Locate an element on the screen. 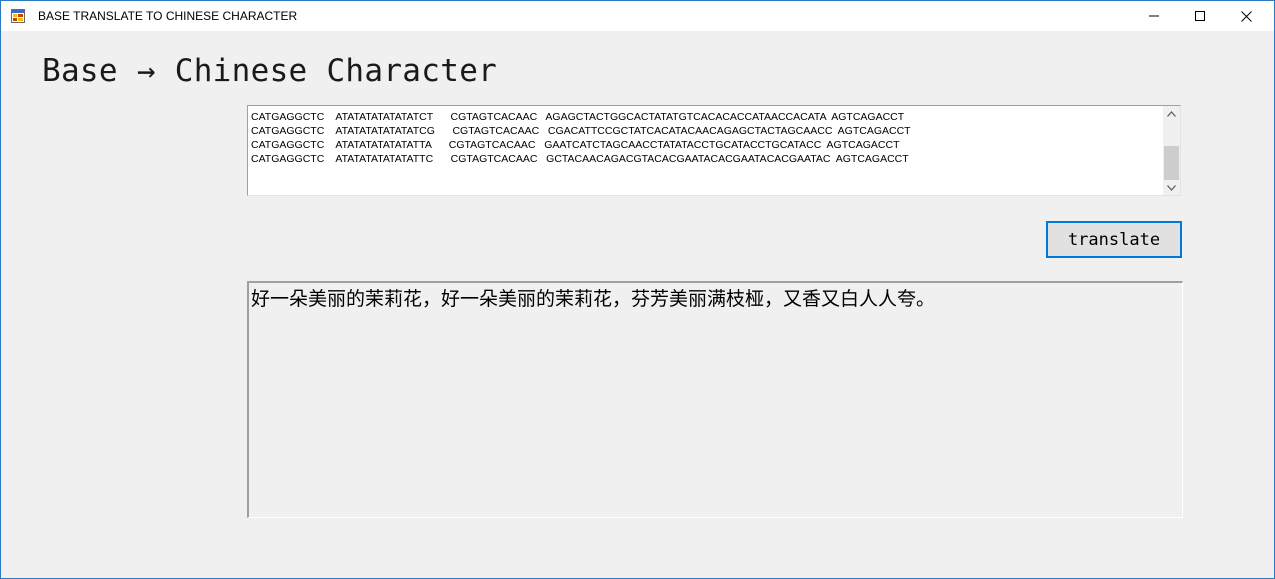  window-title: BASE TRANSLATE TO CHINESE CHARACTER is located at coordinates (168, 16).